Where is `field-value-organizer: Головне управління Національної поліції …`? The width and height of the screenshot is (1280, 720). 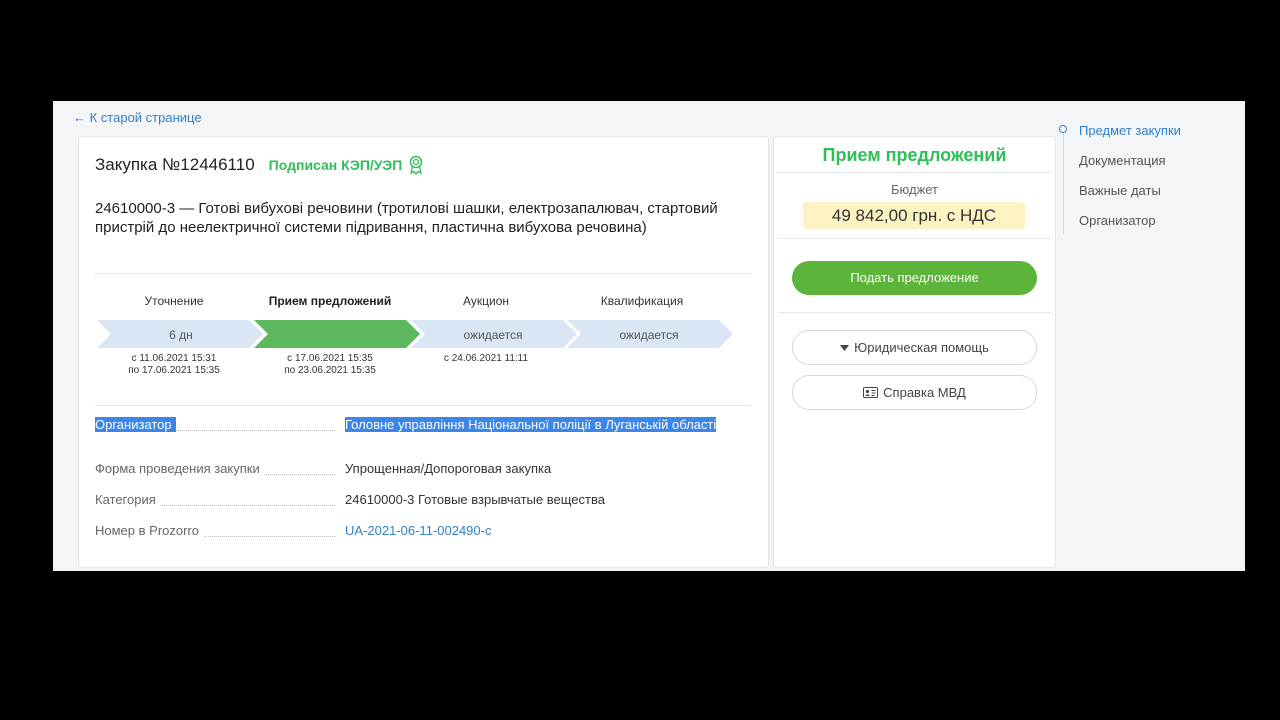 field-value-organizer: Головне управління Національної поліції … is located at coordinates (540, 424).